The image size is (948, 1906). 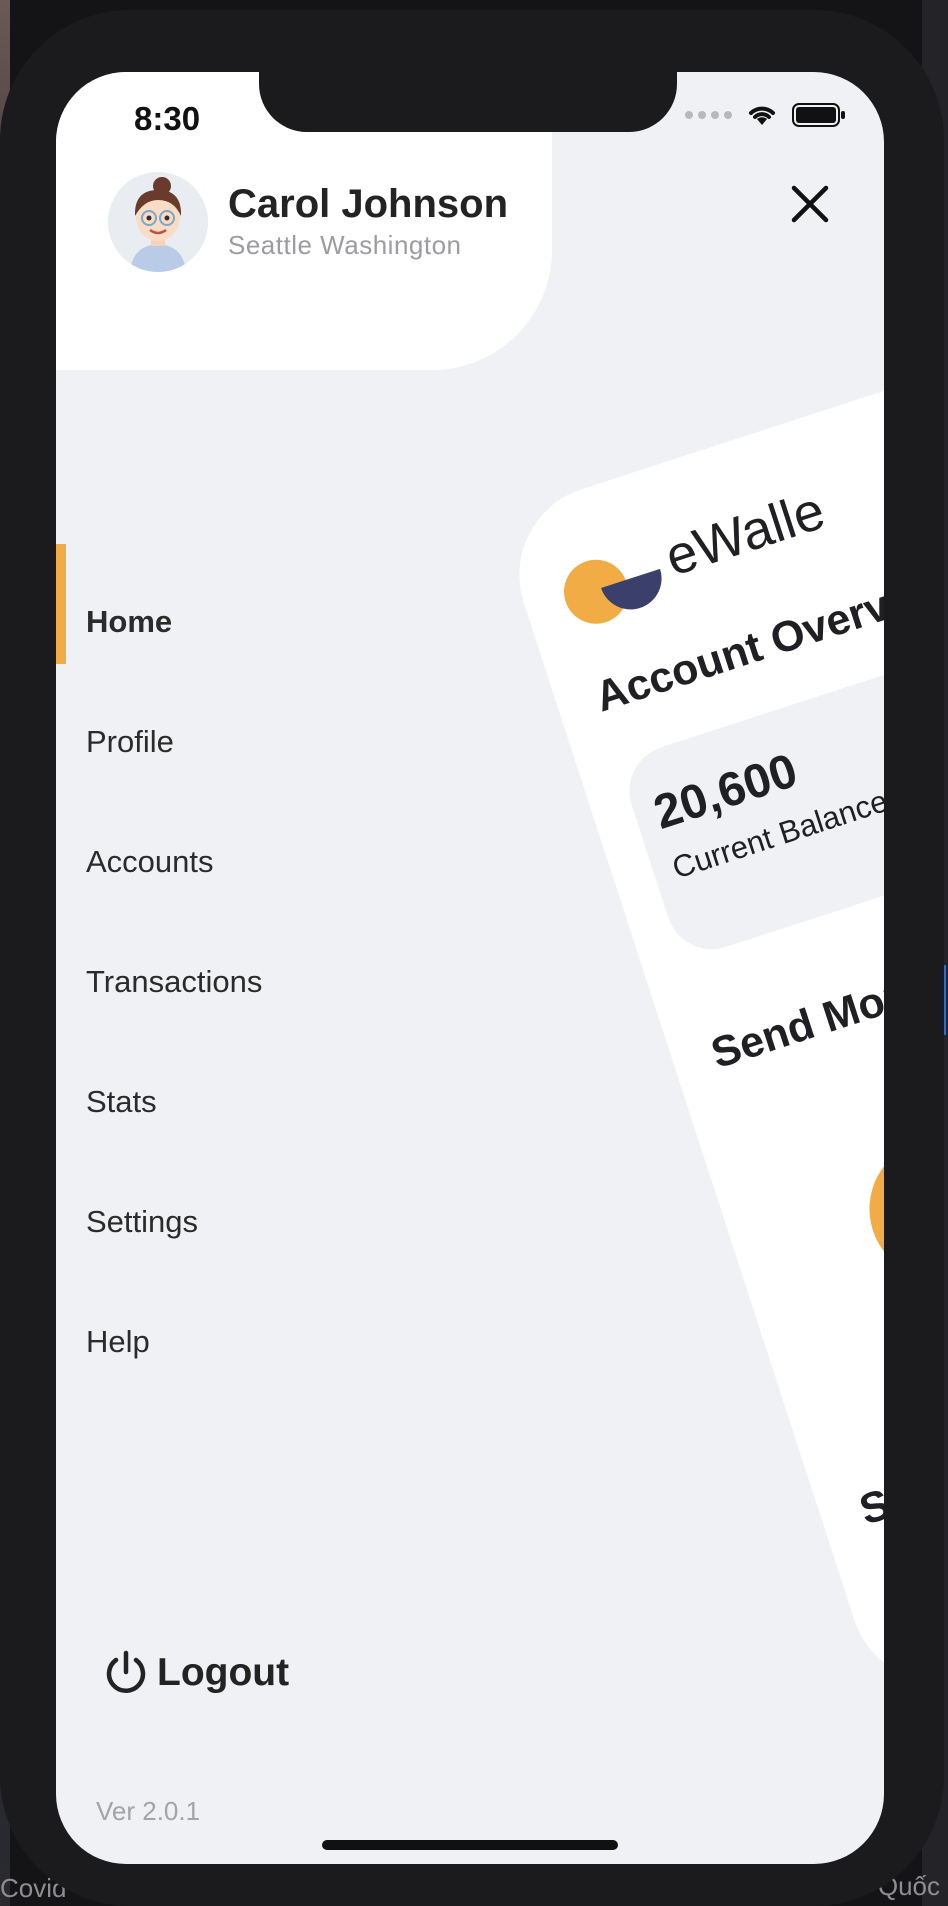 I want to click on logout-button: Logout, so click(x=195, y=1673).